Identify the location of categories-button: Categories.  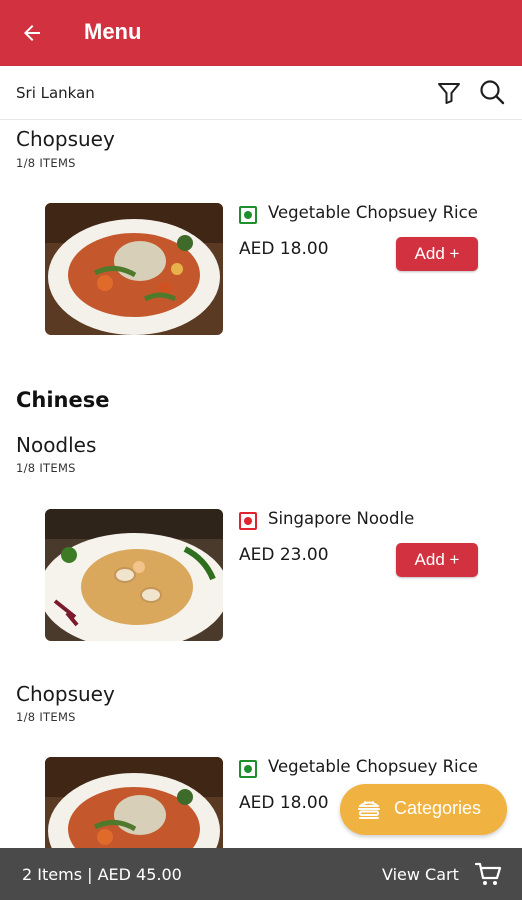
(423, 809).